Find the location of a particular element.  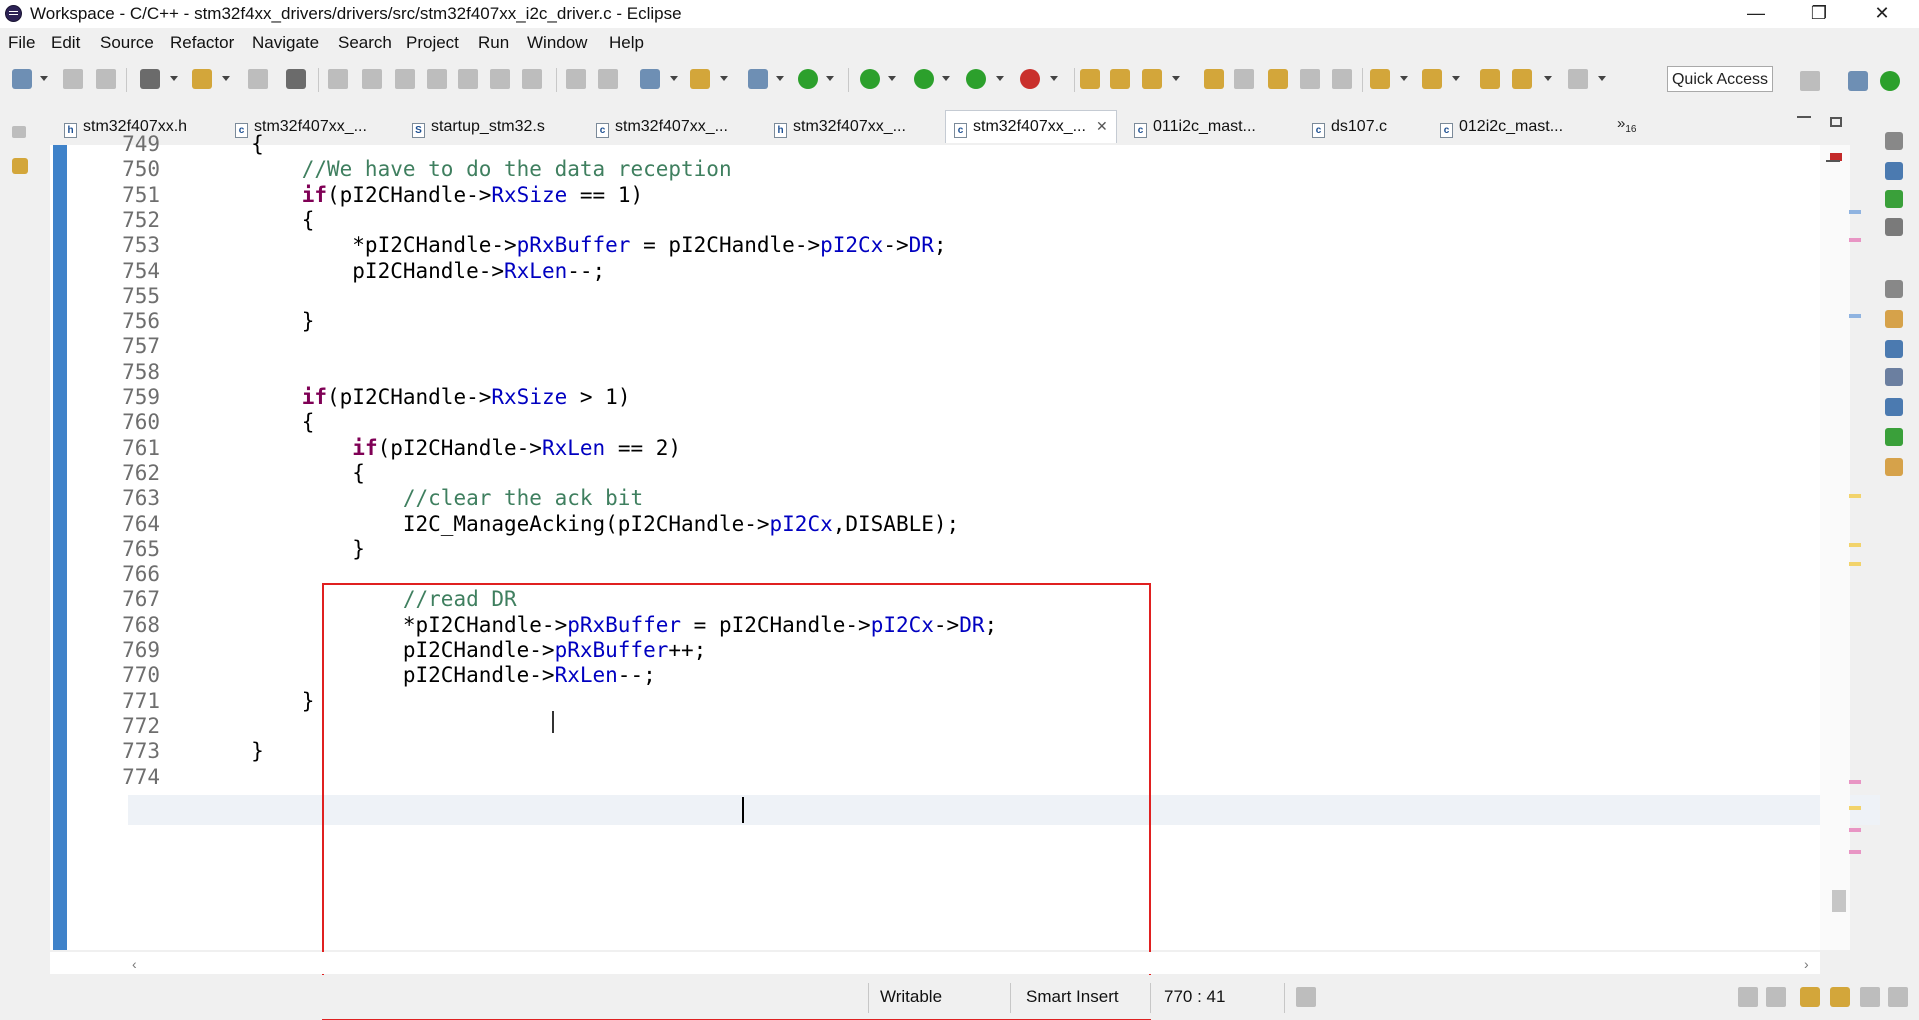

open-element-icon is located at coordinates (1120, 79).